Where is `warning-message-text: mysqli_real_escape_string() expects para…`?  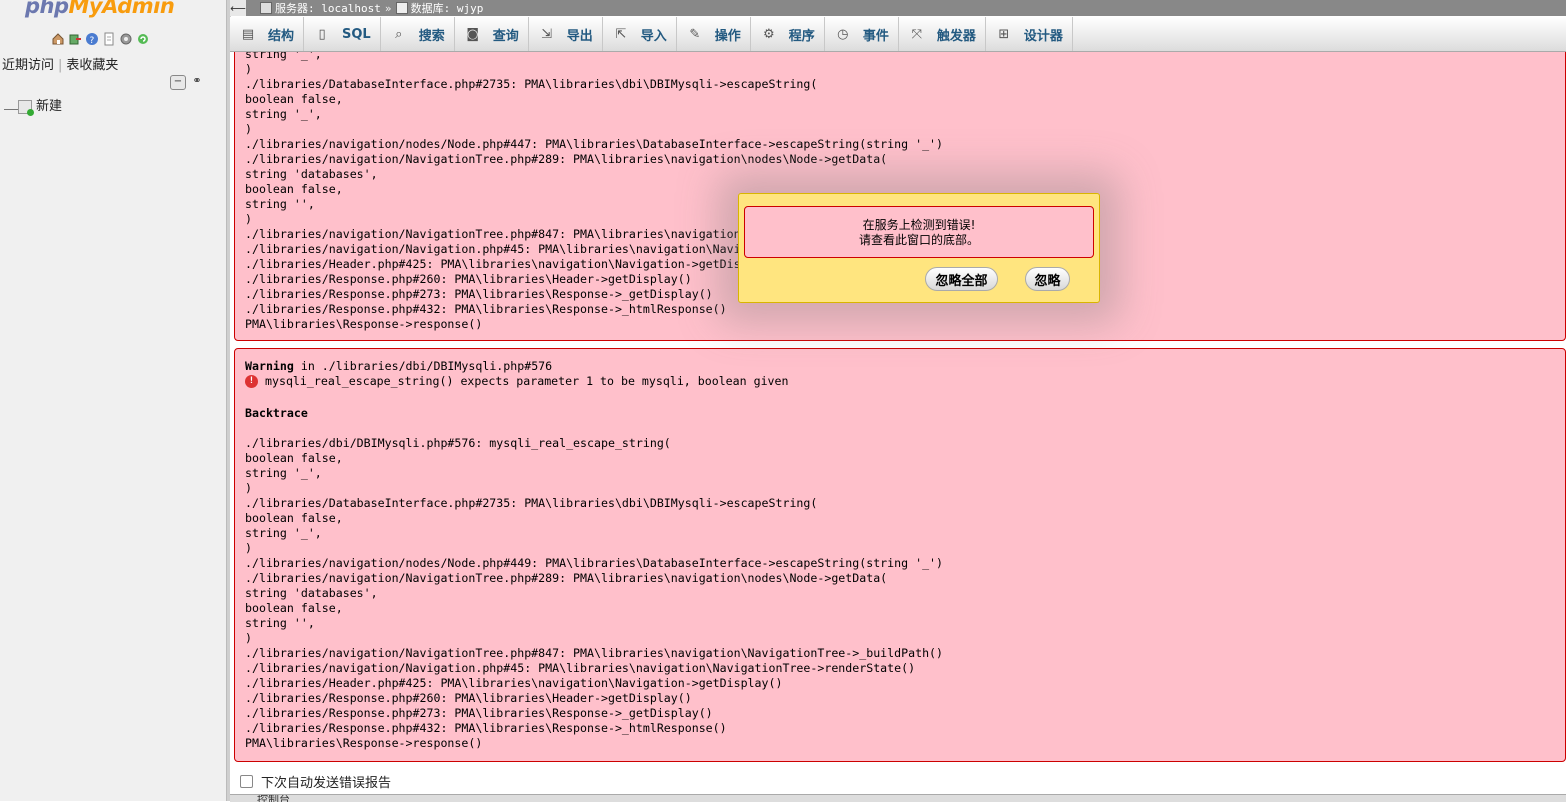
warning-message-text: mysqli_real_escape_string() expects para… is located at coordinates (527, 381).